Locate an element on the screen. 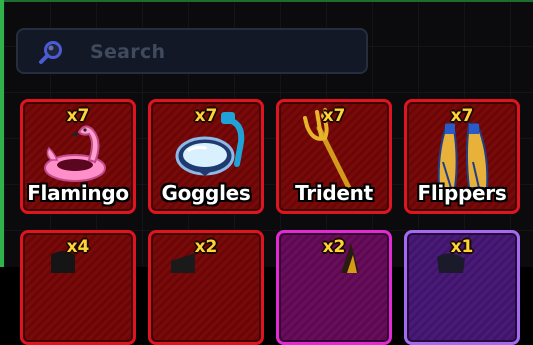 This screenshot has height=345, width=533. item-name: Flippers is located at coordinates (462, 193).